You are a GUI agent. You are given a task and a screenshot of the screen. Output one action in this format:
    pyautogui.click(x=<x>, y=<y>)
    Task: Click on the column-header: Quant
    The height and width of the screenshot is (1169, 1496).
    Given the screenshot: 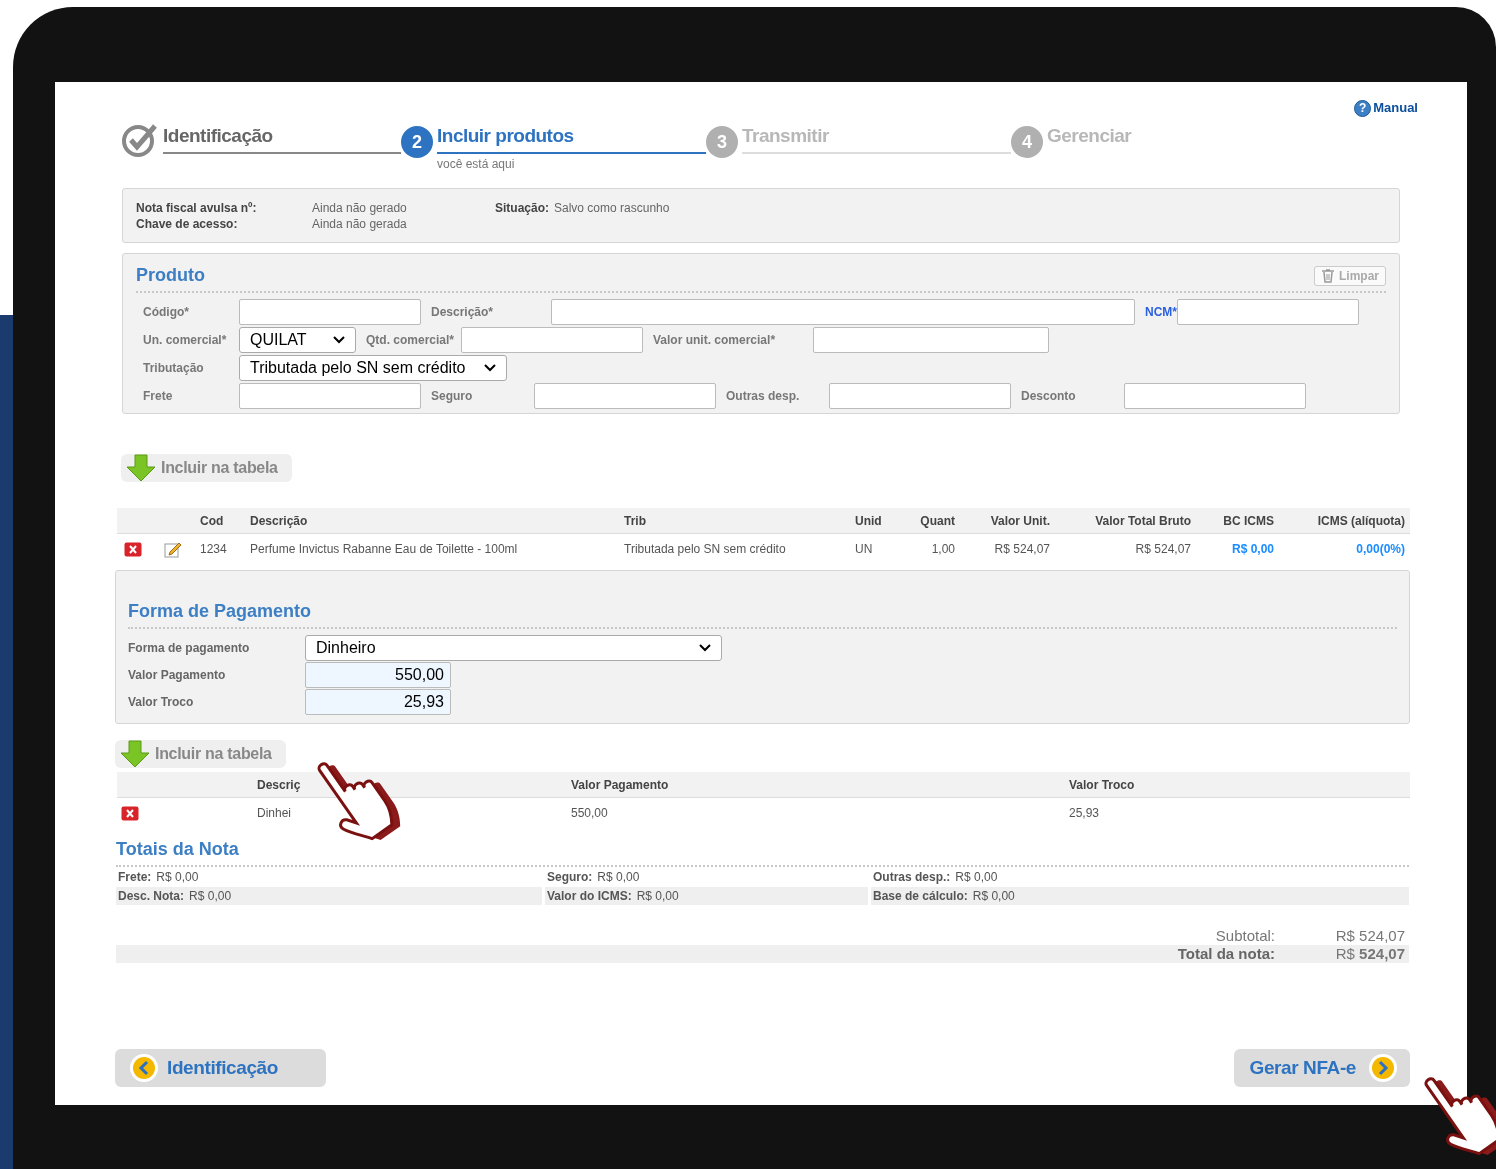 What is the action you would take?
    pyautogui.click(x=937, y=521)
    